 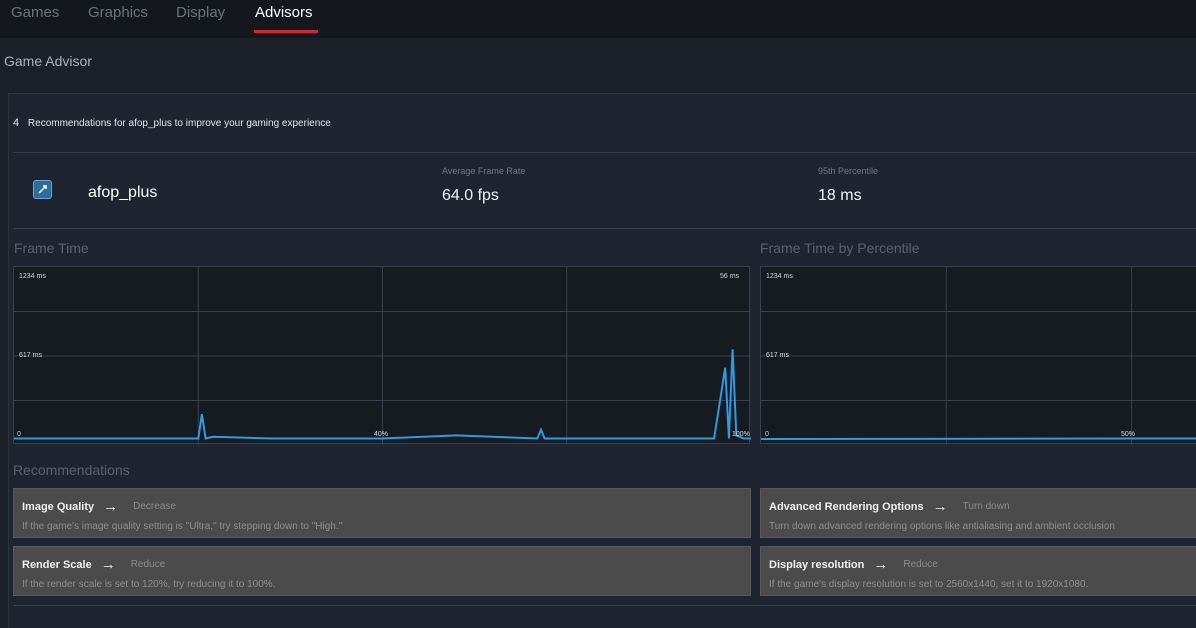 What do you see at coordinates (840, 195) in the screenshot?
I see `percentile-value: 18 ms` at bounding box center [840, 195].